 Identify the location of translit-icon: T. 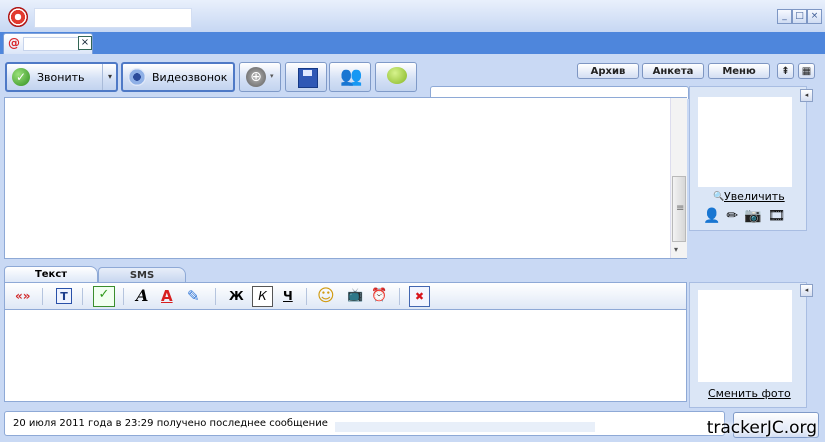
(64, 296).